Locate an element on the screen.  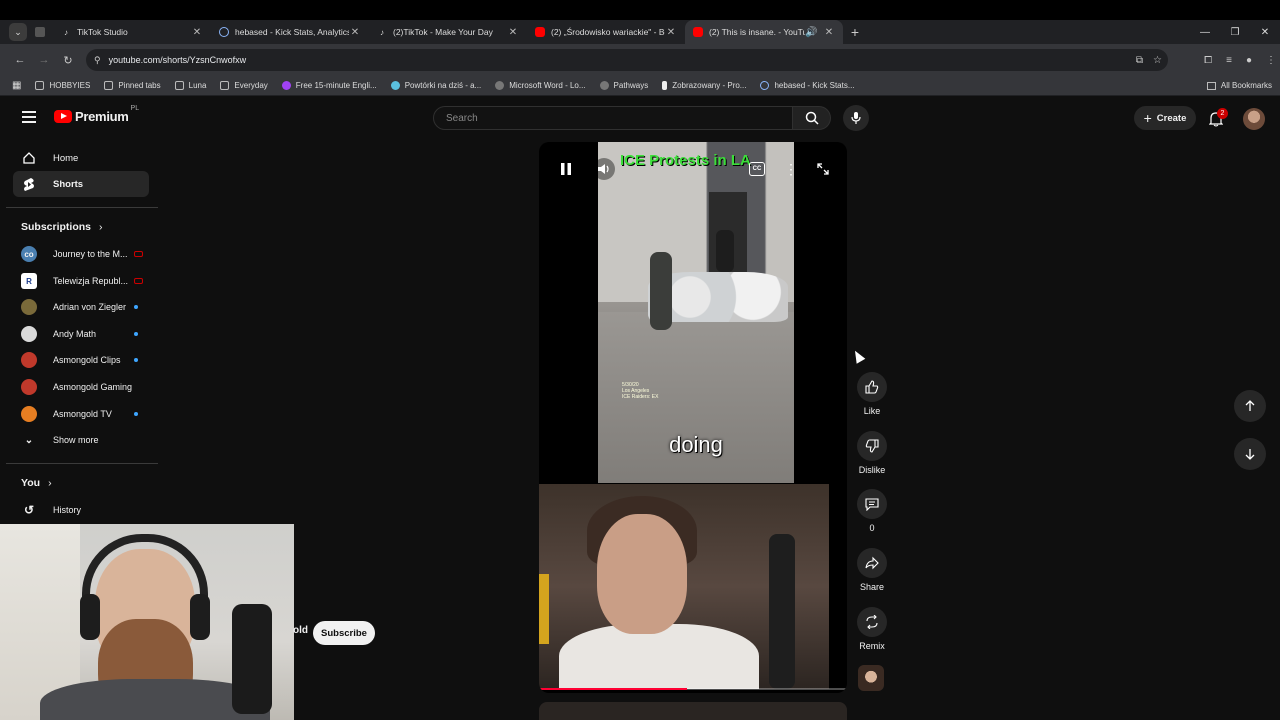
pinned-tab is located at coordinates (43, 32).